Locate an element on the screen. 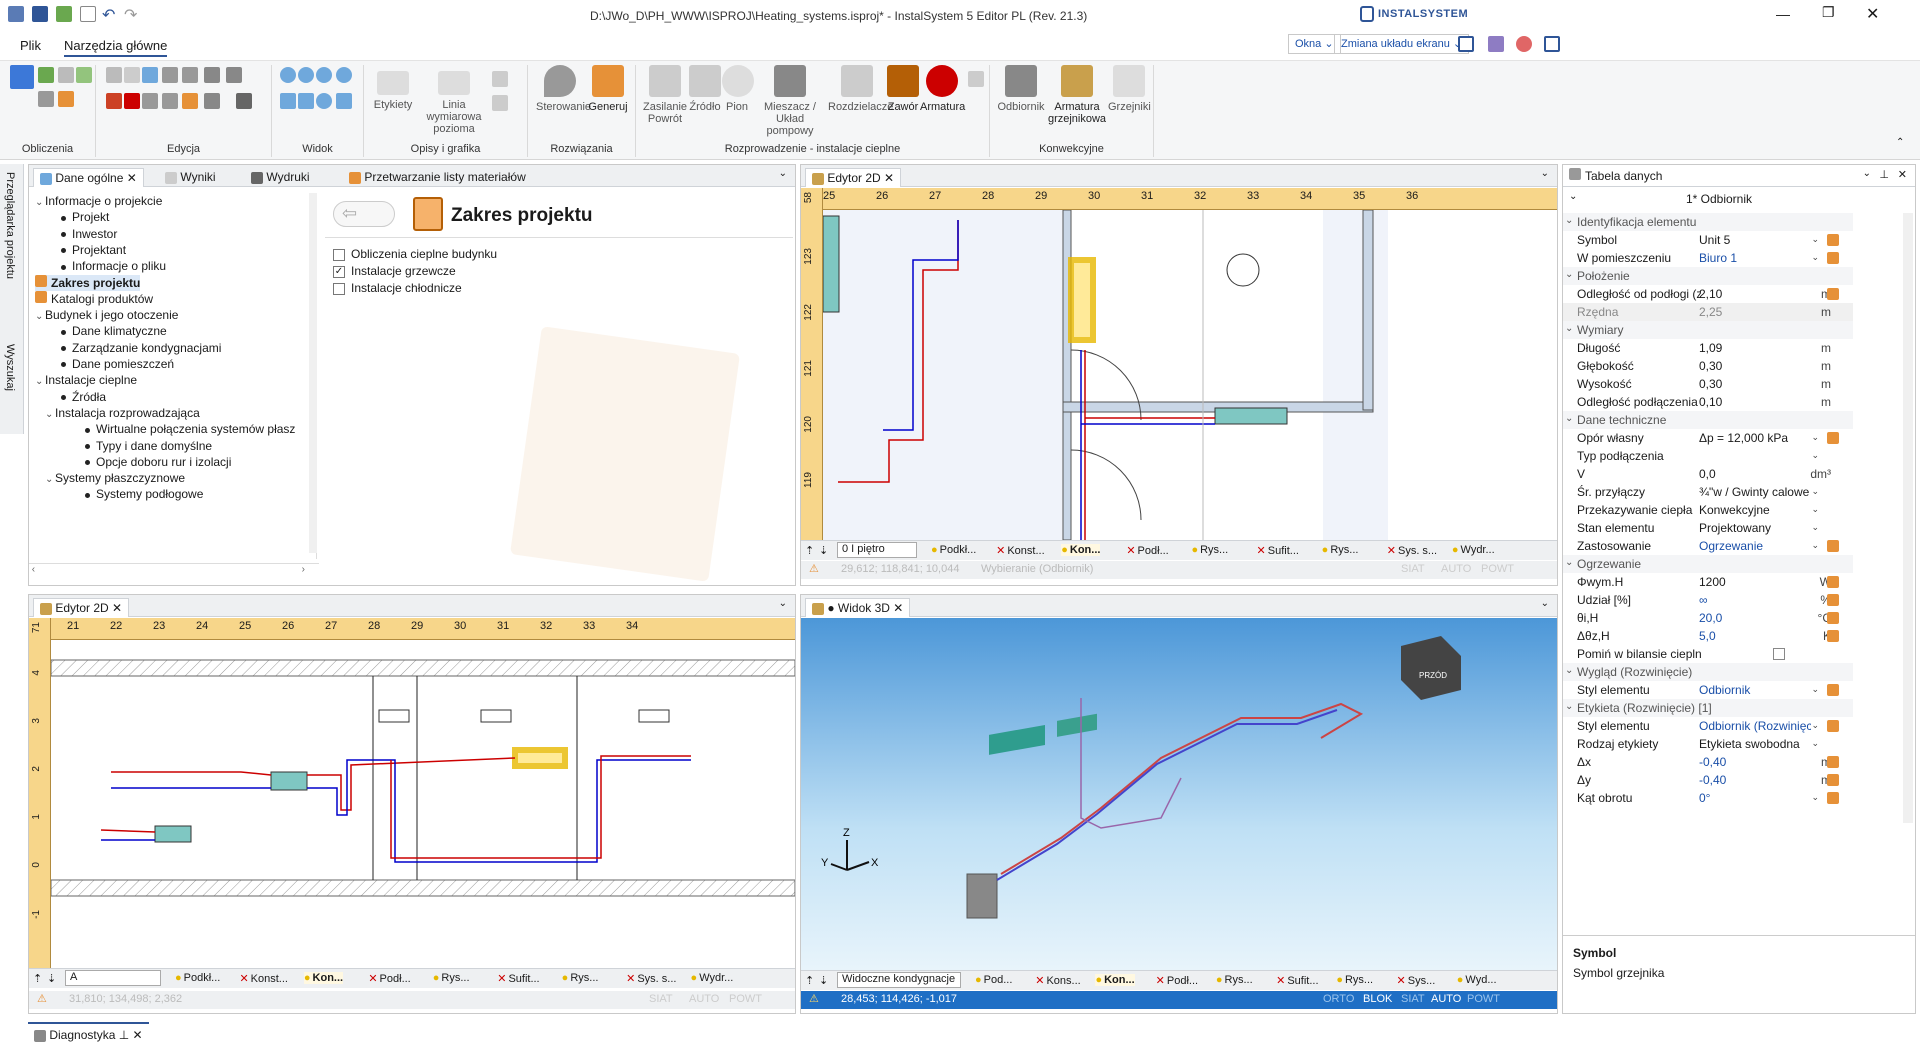 The width and height of the screenshot is (1920, 1050). property-value: 0,10 is located at coordinates (1755, 402).